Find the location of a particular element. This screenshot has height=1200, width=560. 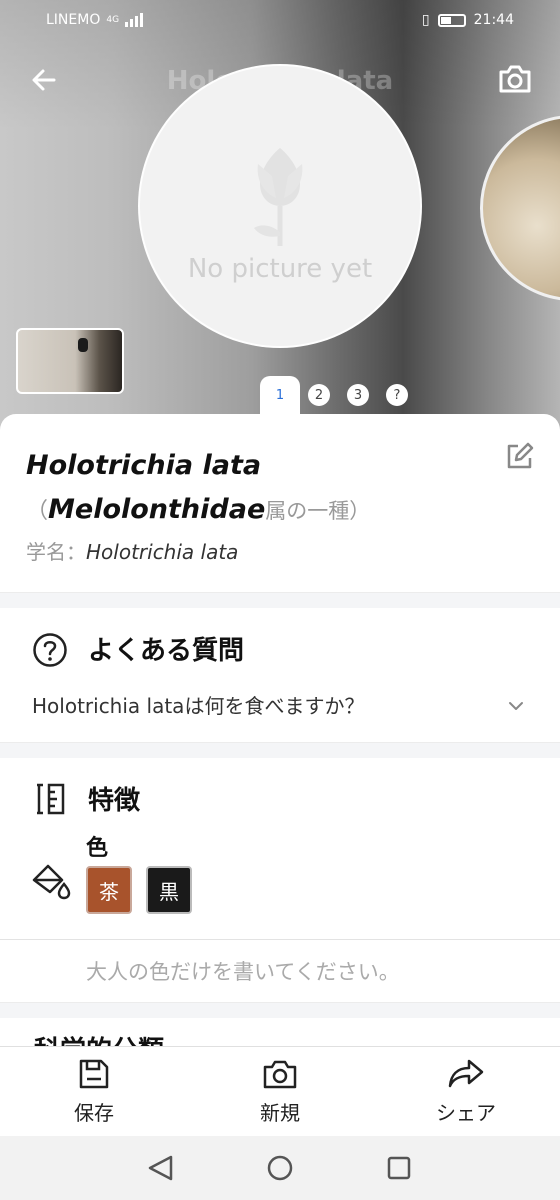

no-picture-text: No picture yet is located at coordinates (280, 269).